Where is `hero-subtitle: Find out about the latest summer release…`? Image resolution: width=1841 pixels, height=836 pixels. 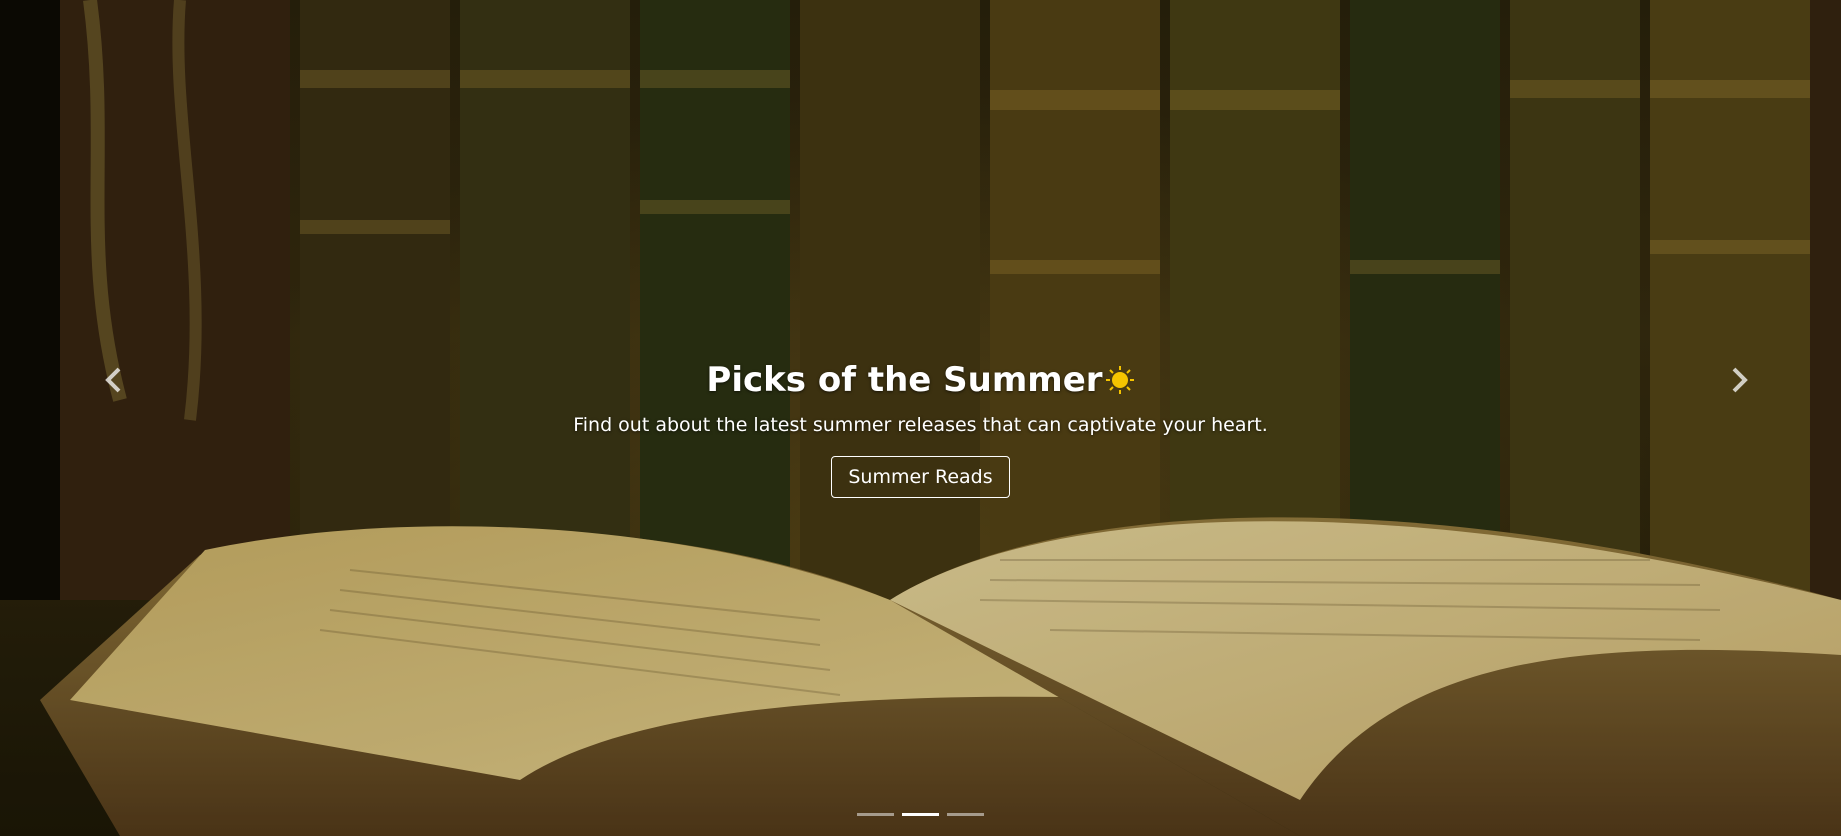 hero-subtitle: Find out about the latest summer release… is located at coordinates (920, 425).